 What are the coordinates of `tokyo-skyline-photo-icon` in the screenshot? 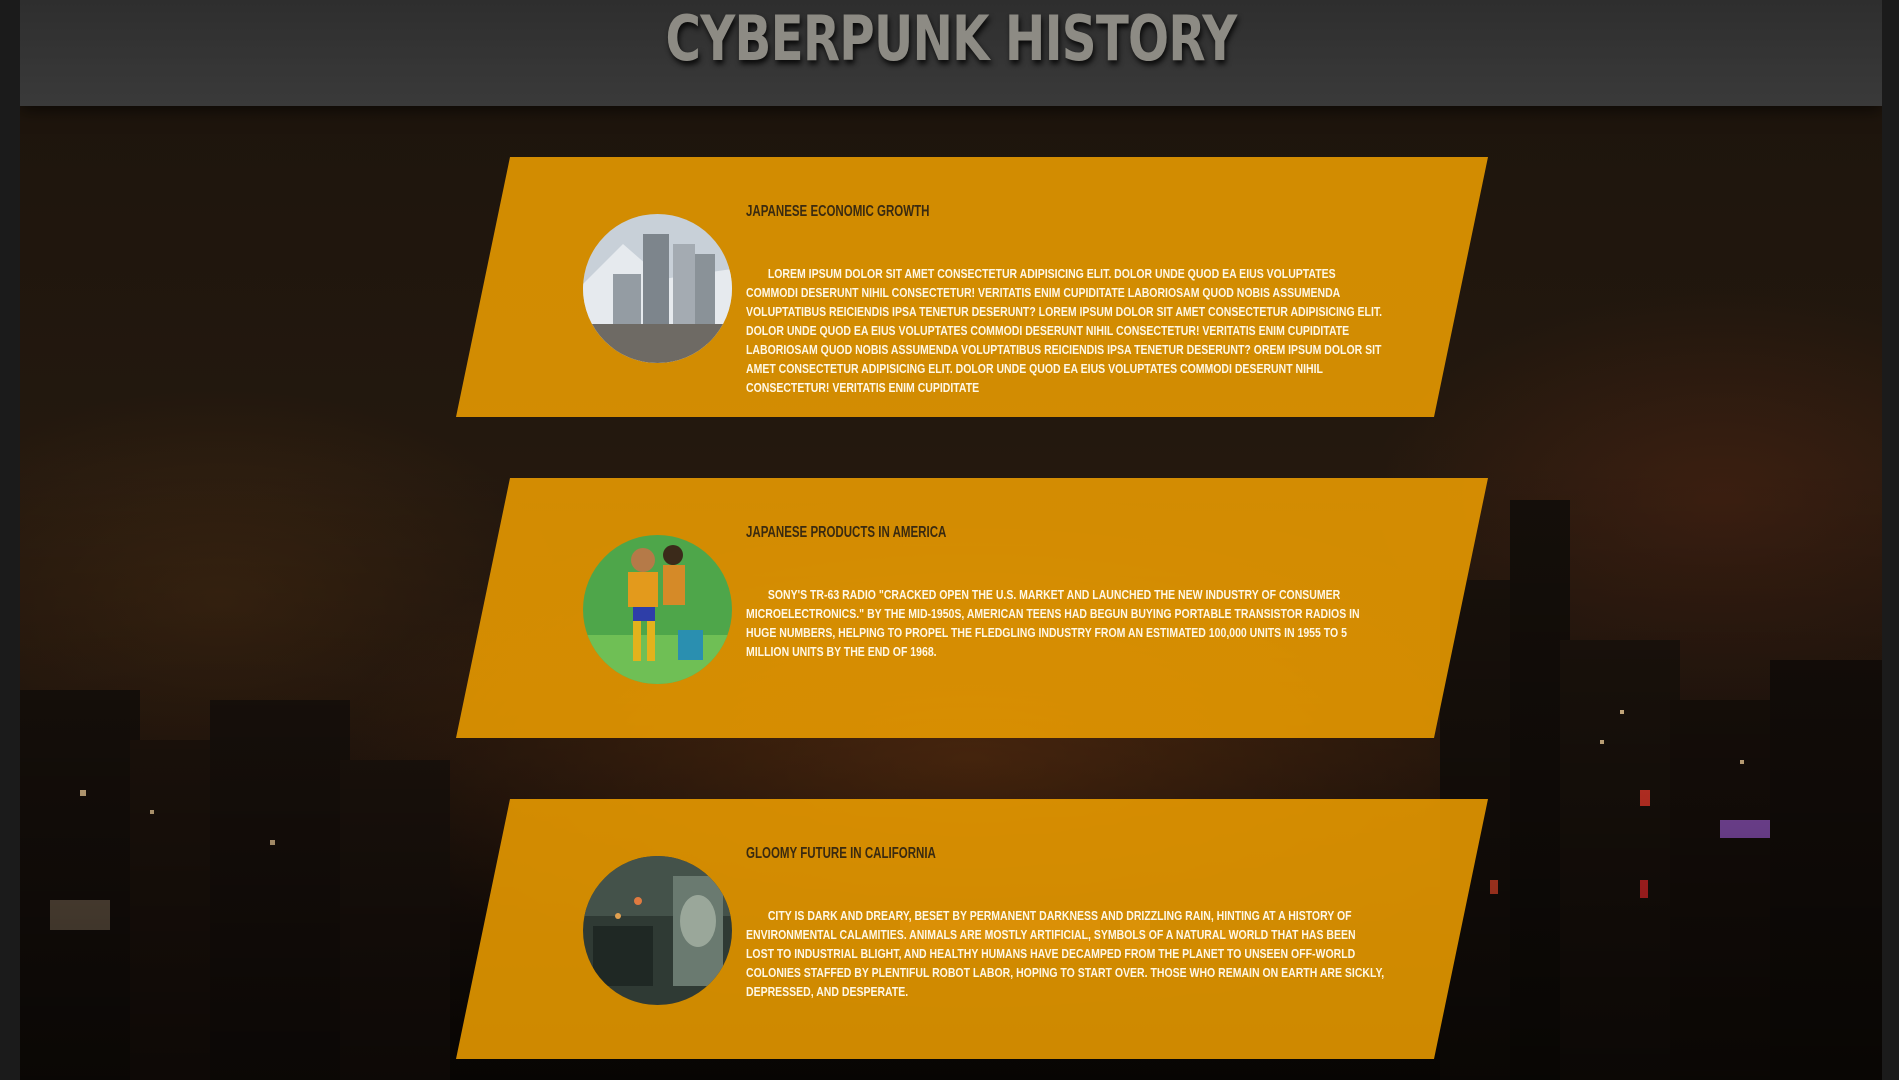 It's located at (657, 288).